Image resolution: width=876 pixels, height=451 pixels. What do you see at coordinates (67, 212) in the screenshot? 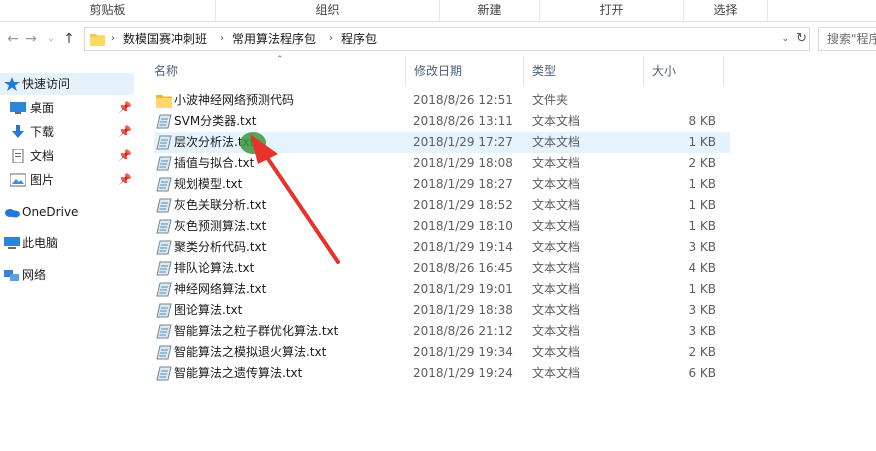
I see `sidebar-item-onedrive: OneDrive` at bounding box center [67, 212].